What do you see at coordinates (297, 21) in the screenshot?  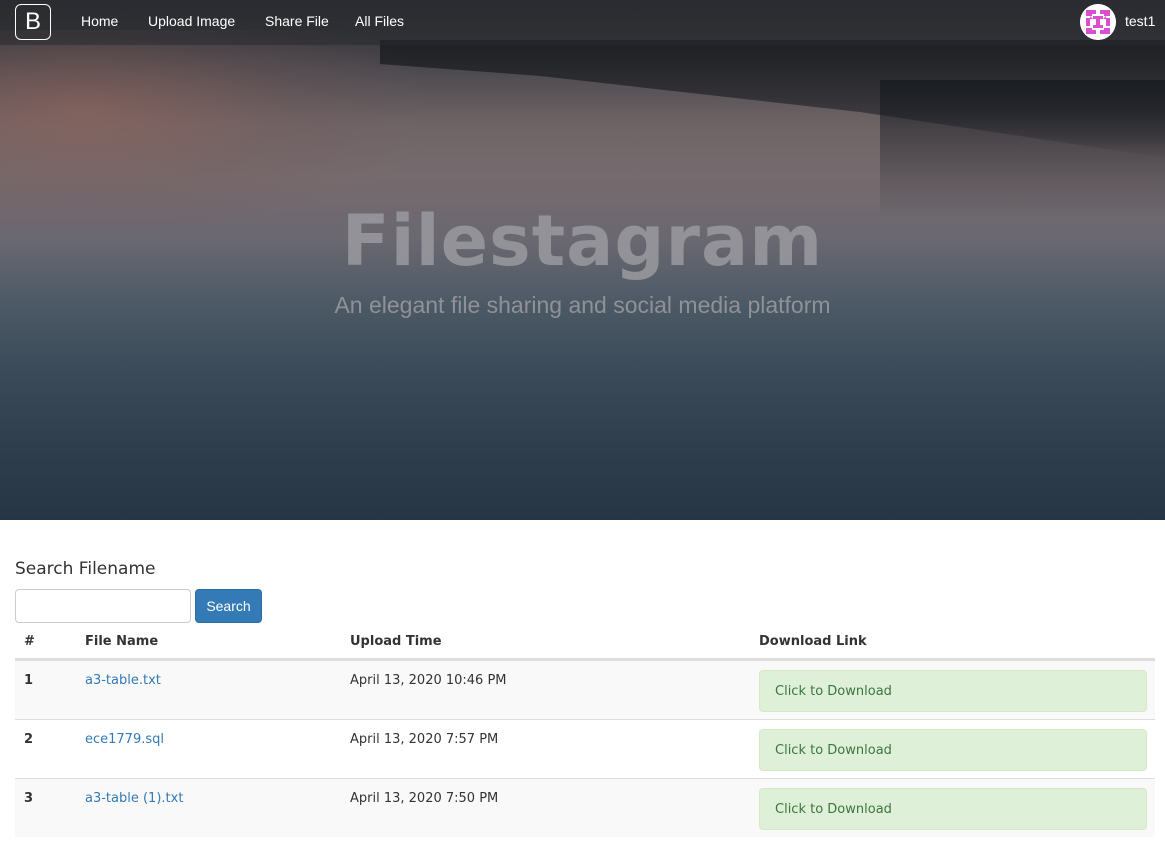 I see `nav-share-file: Share File` at bounding box center [297, 21].